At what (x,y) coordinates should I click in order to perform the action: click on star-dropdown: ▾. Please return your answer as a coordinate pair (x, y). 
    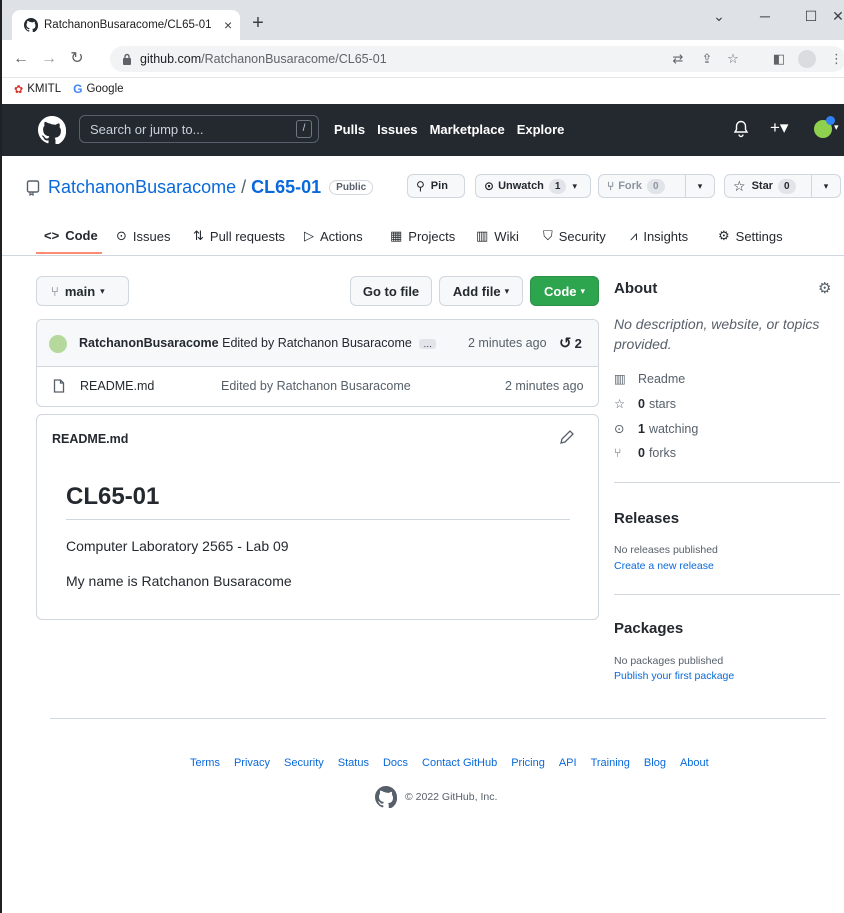
    Looking at the image, I should click on (826, 186).